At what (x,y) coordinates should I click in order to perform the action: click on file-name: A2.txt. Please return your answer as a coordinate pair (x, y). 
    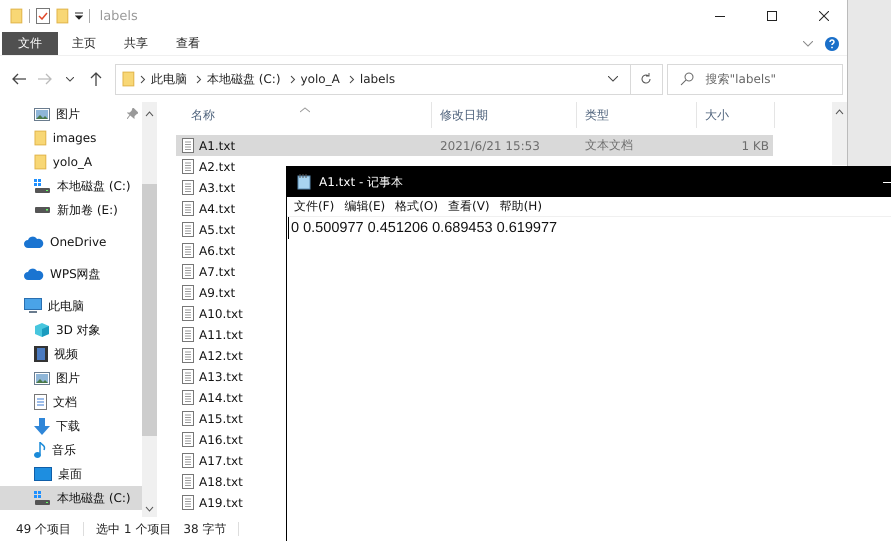
    Looking at the image, I should click on (217, 167).